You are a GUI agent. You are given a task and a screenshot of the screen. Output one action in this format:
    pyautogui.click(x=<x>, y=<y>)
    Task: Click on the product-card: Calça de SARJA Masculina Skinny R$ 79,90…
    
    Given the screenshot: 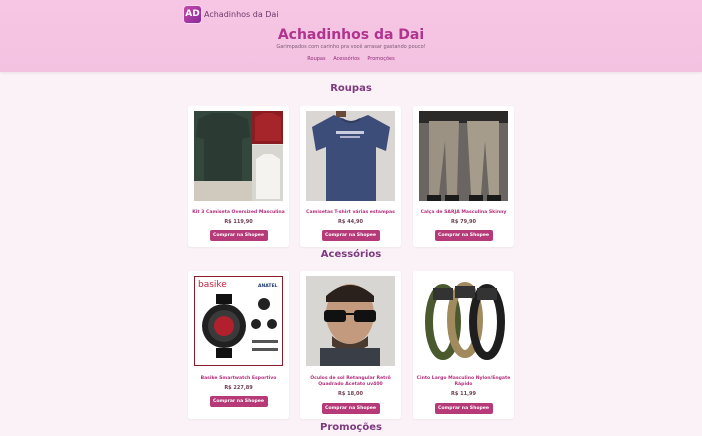 What is the action you would take?
    pyautogui.click(x=463, y=176)
    